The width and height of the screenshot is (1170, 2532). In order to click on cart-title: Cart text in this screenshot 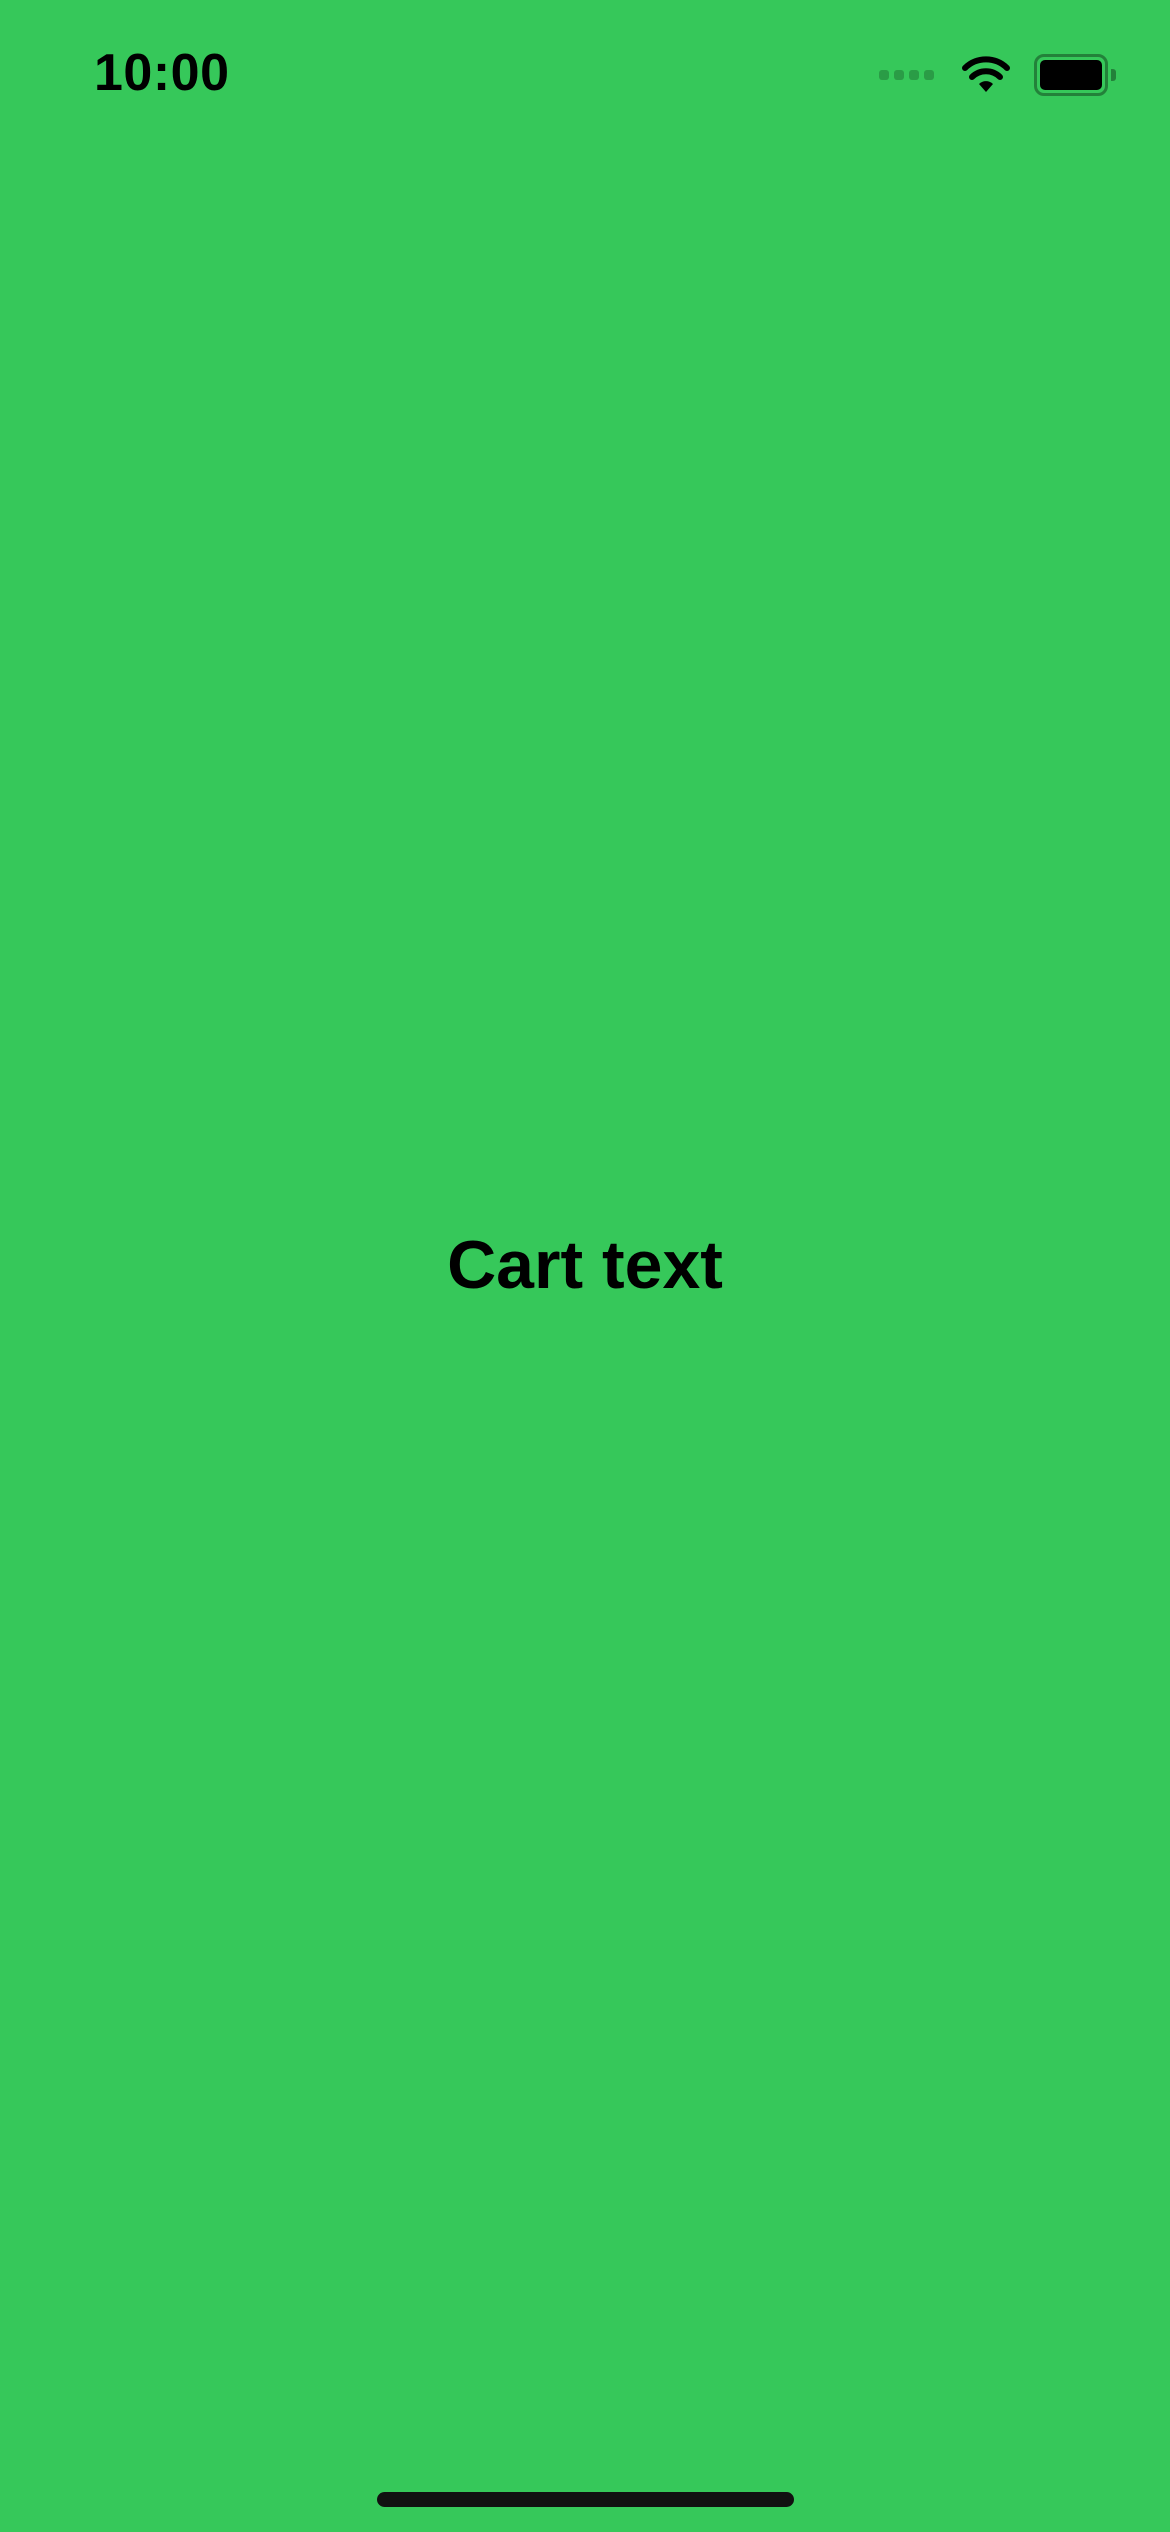, I will do `click(585, 1265)`.